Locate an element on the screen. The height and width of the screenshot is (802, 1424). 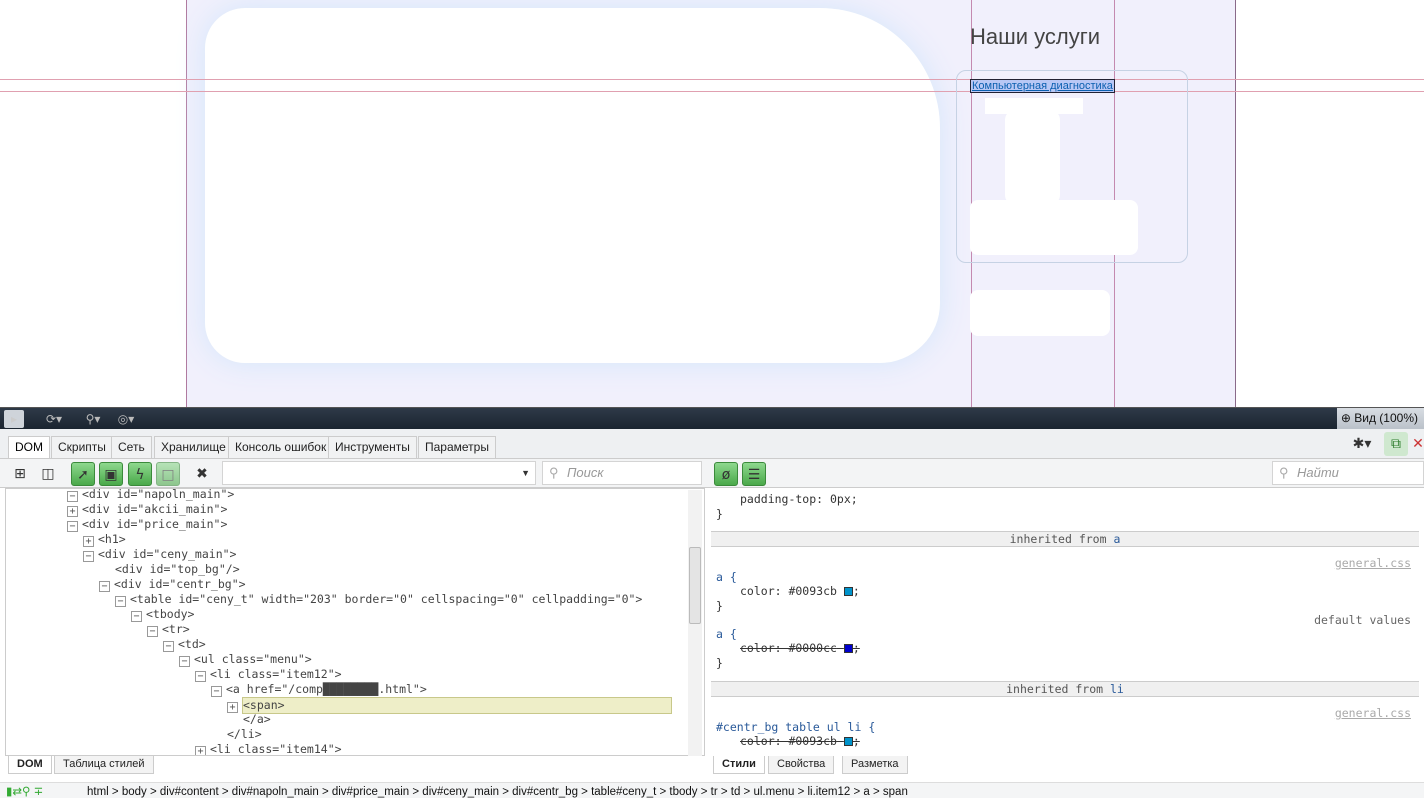
zoom-button: ⊕ Вид (100%) is located at coordinates (1380, 419).